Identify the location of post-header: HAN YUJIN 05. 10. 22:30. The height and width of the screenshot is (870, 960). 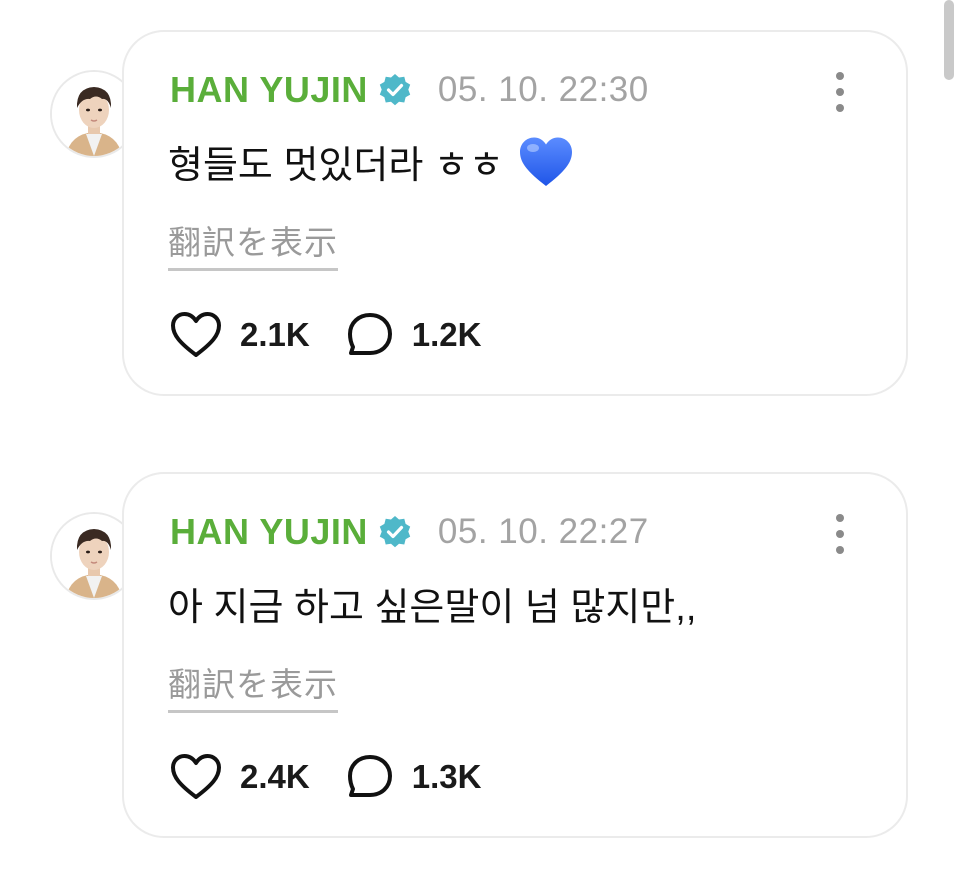
(409, 90).